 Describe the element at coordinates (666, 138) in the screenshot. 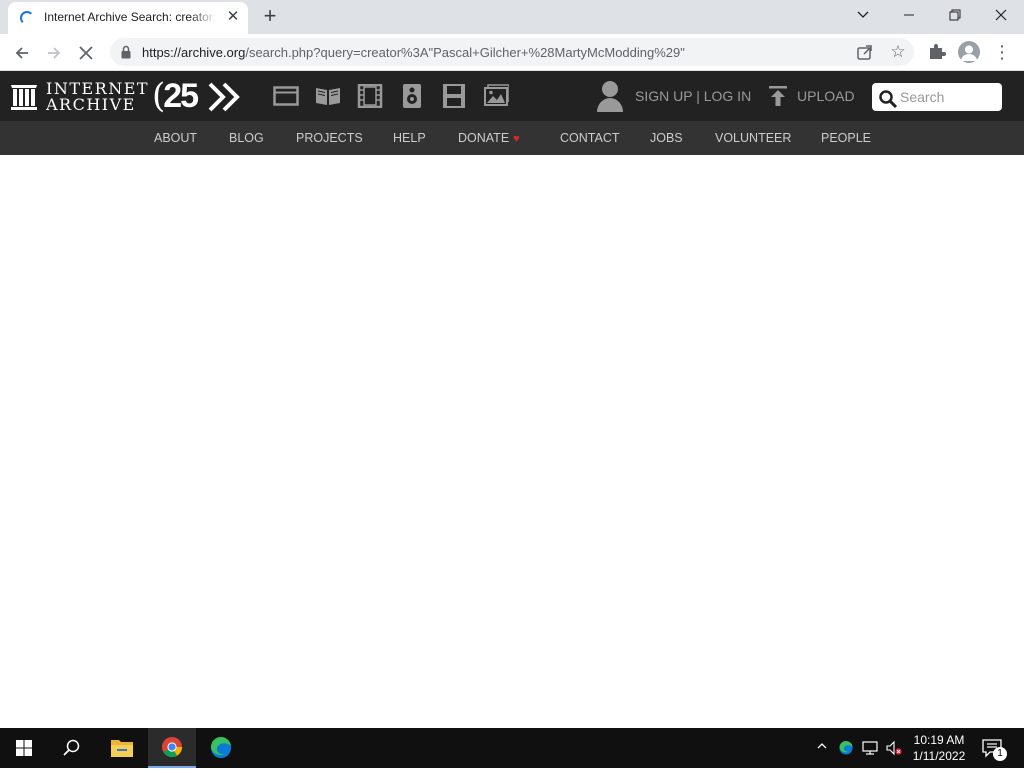

I see `nav-jobs-link: JOBS` at that location.